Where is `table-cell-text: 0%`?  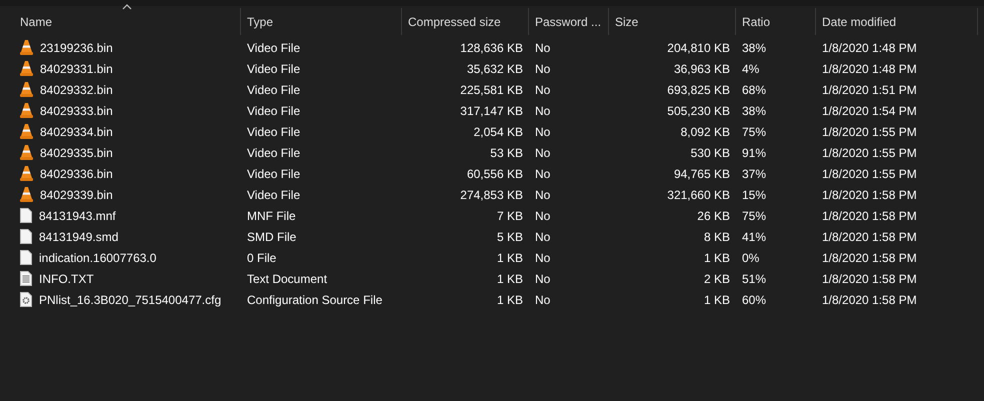
table-cell-text: 0% is located at coordinates (750, 257).